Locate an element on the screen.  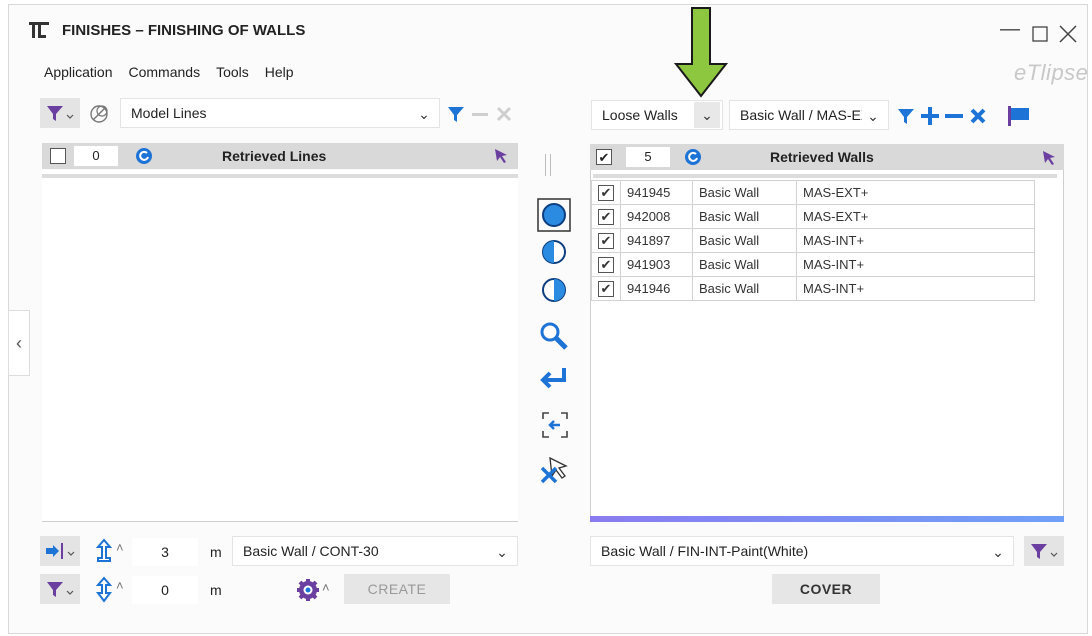
app-logo-icon is located at coordinates (39, 30).